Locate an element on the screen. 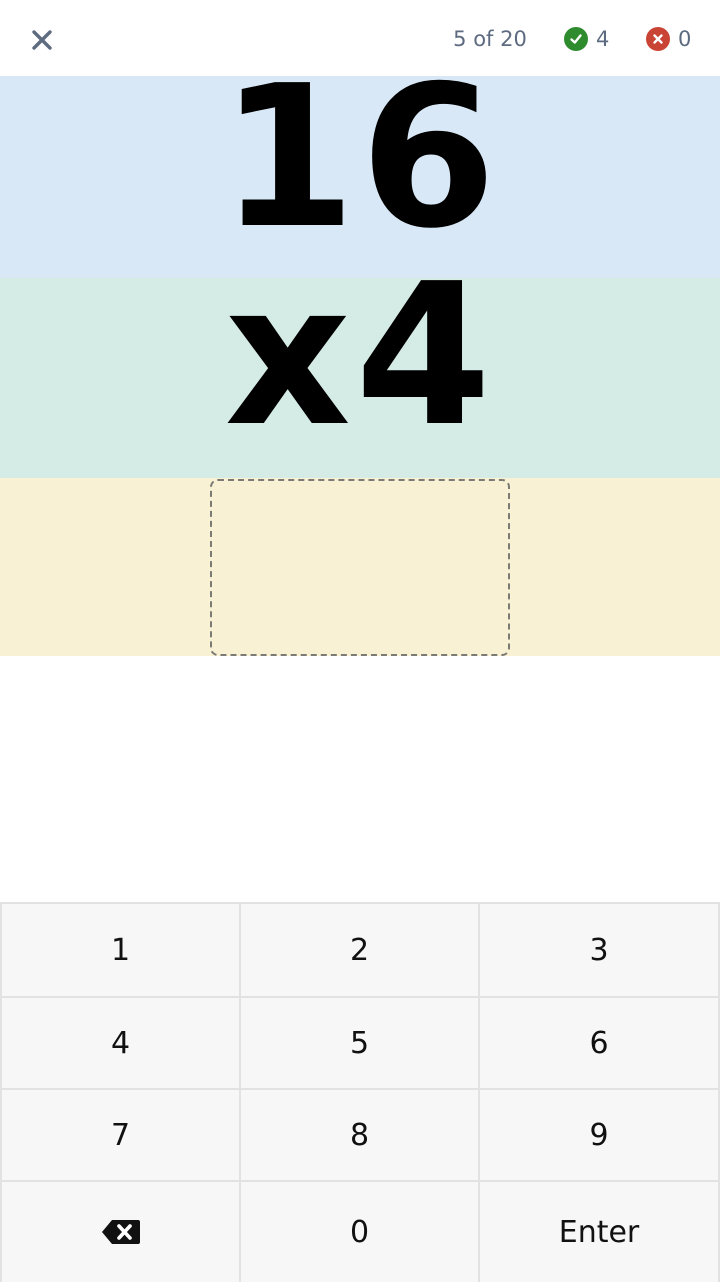 Image resolution: width=720 pixels, height=1282 pixels. close-icon is located at coordinates (42, 40).